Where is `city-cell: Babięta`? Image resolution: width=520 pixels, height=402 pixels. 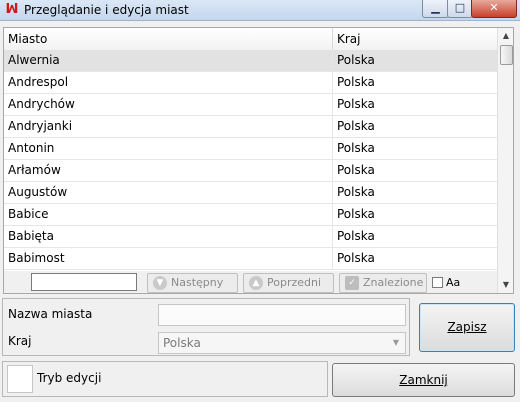
city-cell: Babięta is located at coordinates (31, 236).